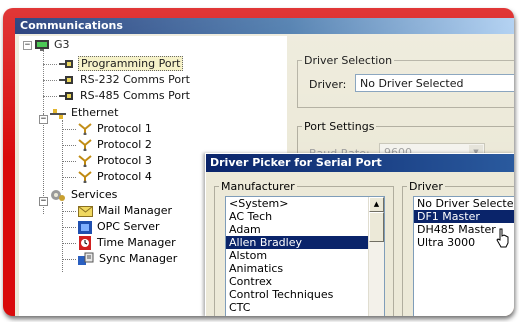 The width and height of the screenshot is (519, 322). I want to click on sync-icon, so click(86, 258).